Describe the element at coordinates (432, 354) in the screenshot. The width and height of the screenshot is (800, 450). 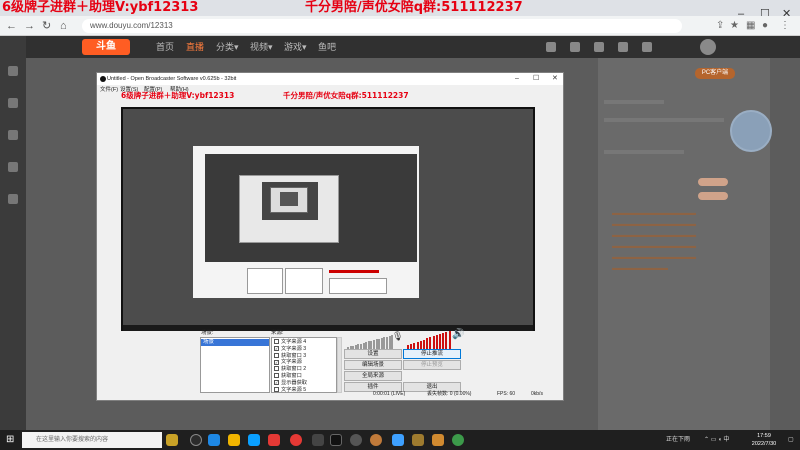
I see `stop-stream-button: 停止推流` at that location.